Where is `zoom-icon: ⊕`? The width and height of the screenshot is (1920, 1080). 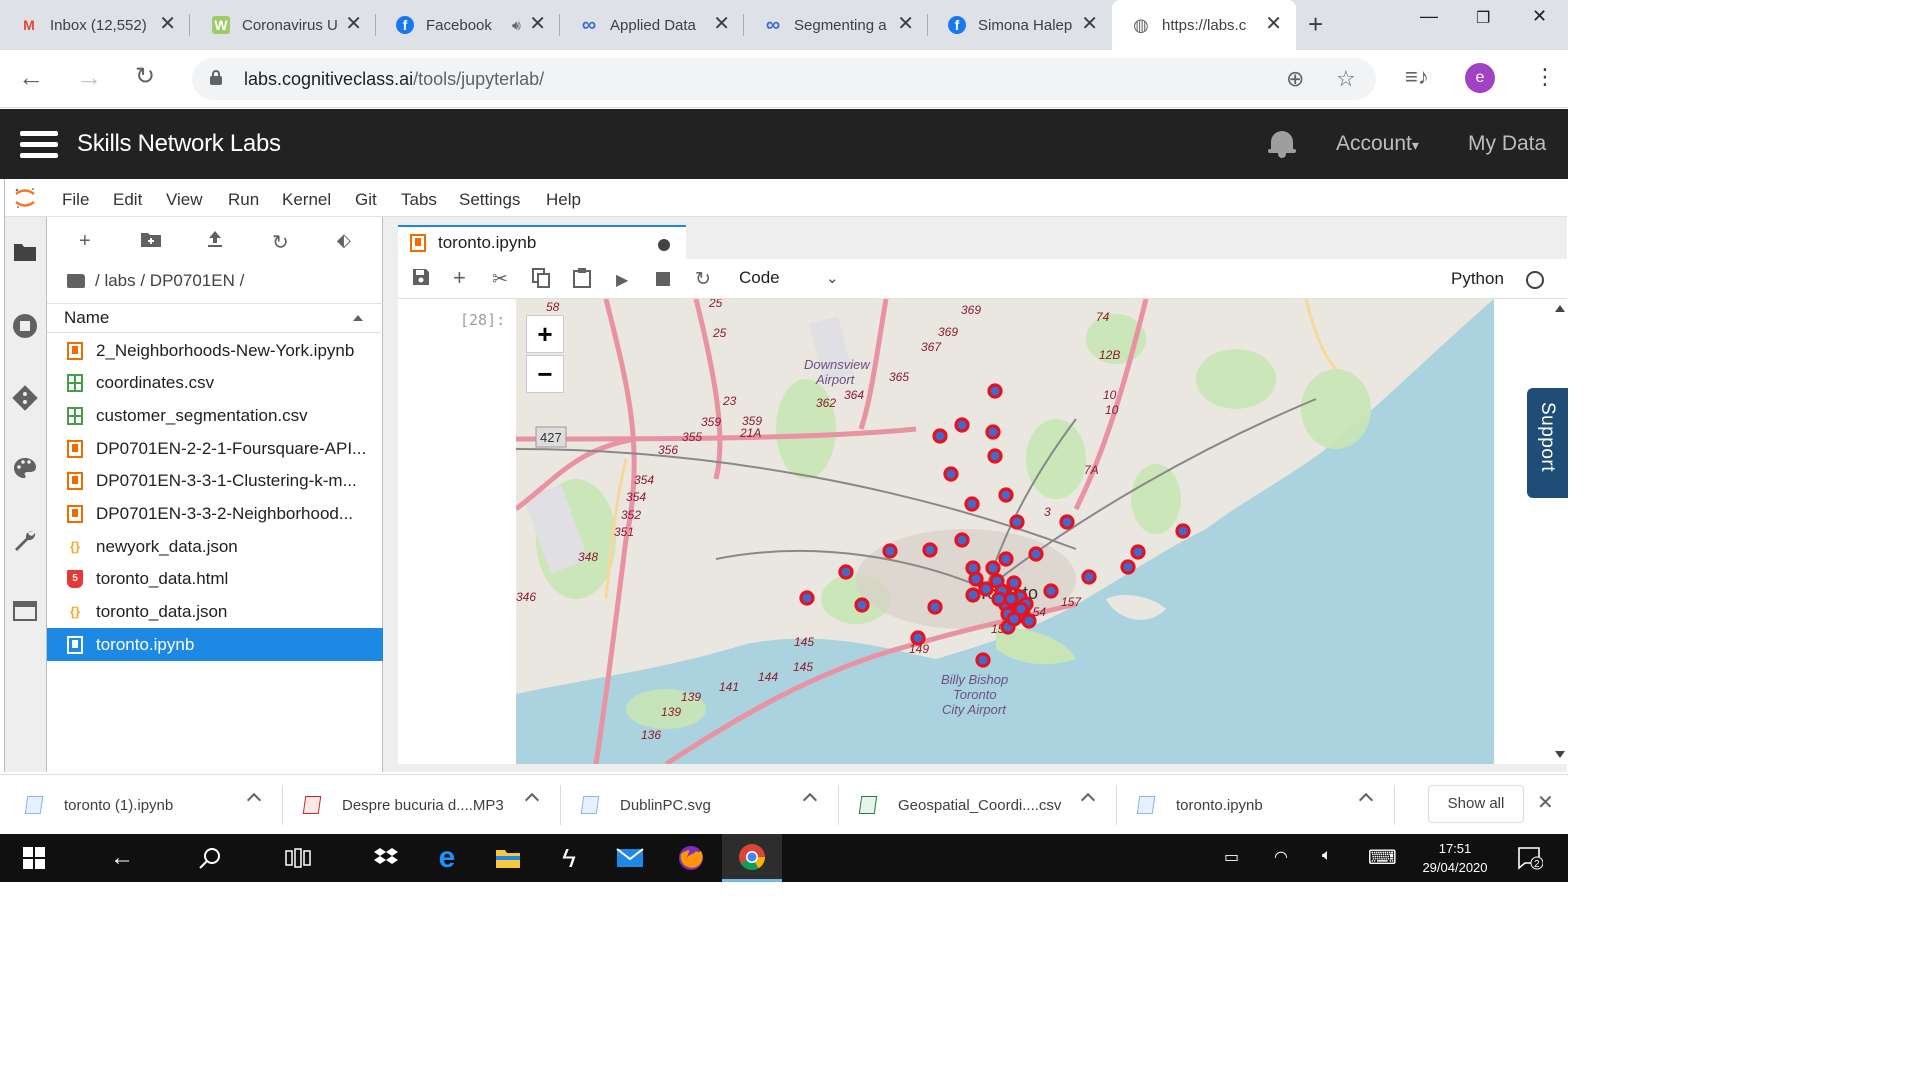
zoom-icon: ⊕ is located at coordinates (1295, 79).